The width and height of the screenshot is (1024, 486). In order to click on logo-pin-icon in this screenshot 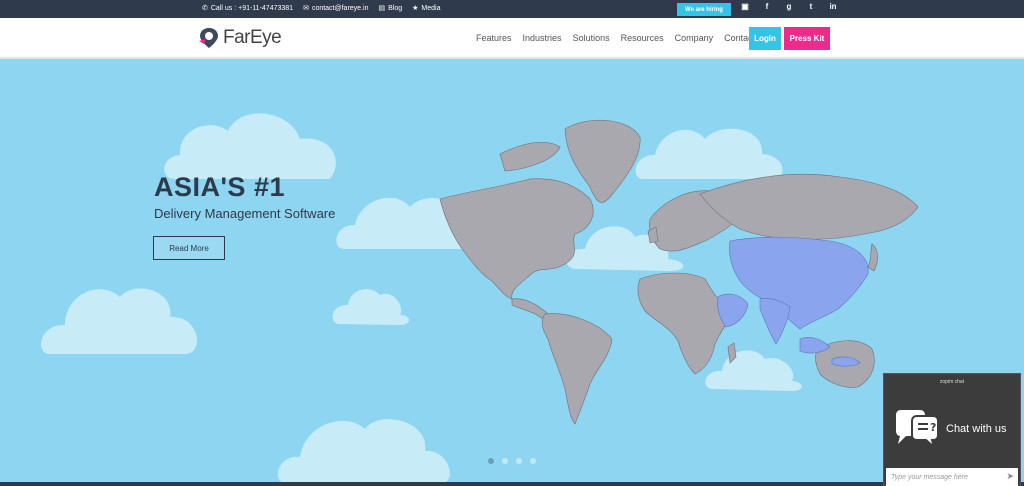, I will do `click(208, 38)`.